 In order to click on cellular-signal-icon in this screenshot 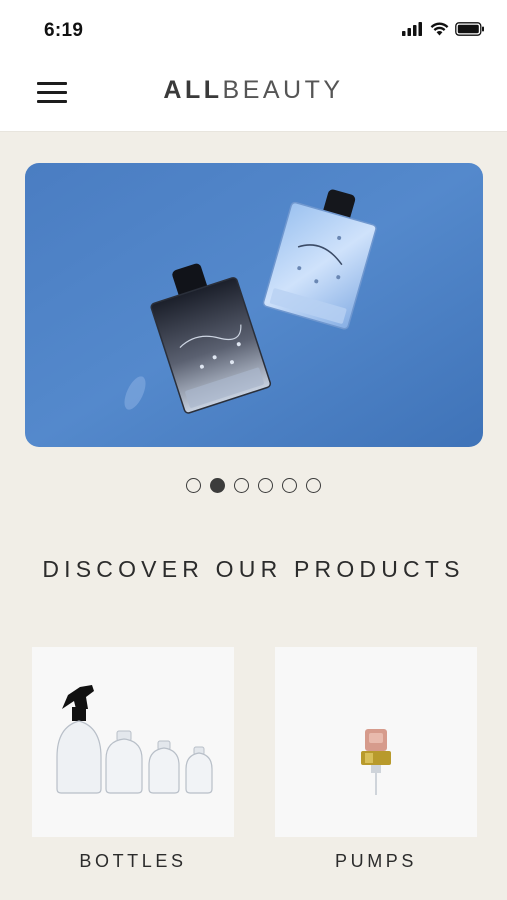, I will do `click(413, 31)`.